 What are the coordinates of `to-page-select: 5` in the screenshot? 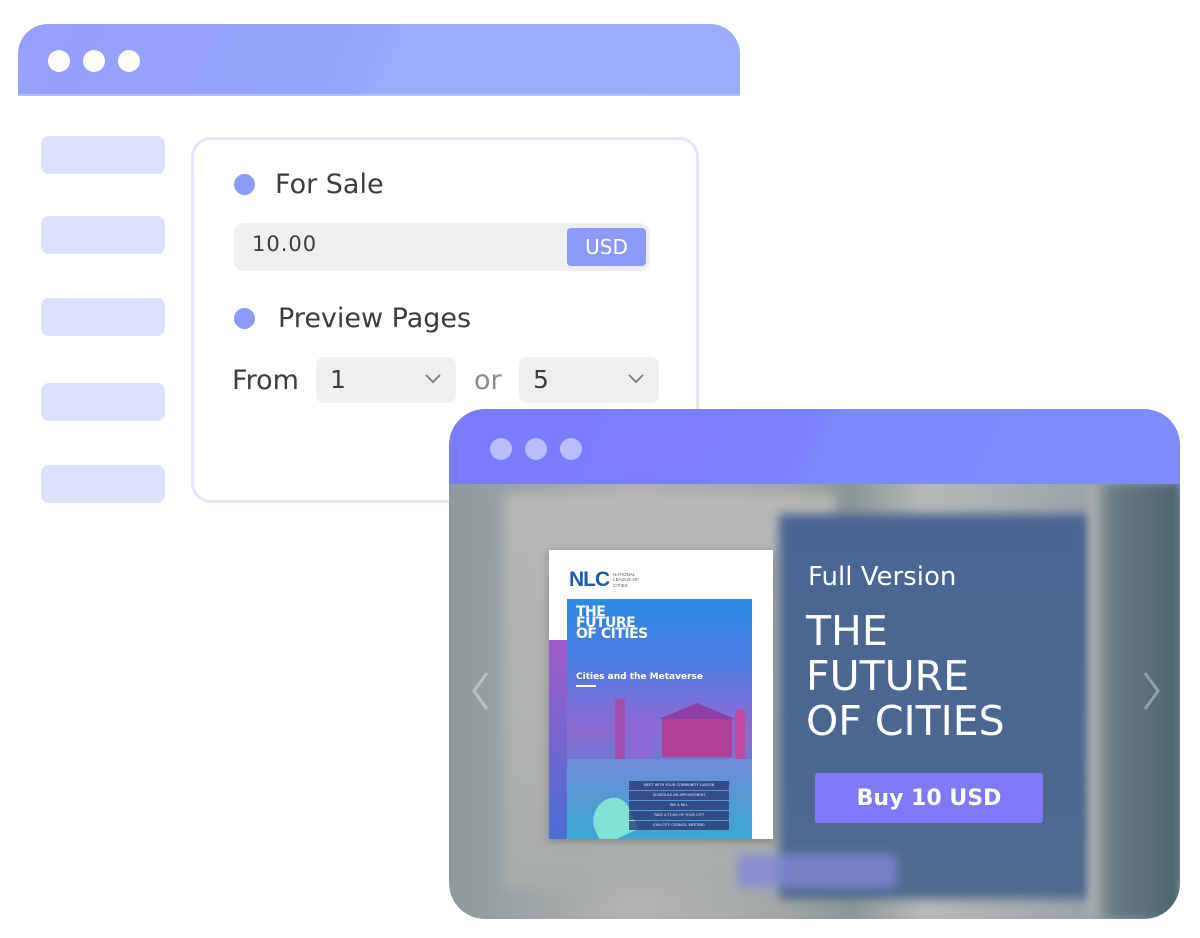 It's located at (589, 380).